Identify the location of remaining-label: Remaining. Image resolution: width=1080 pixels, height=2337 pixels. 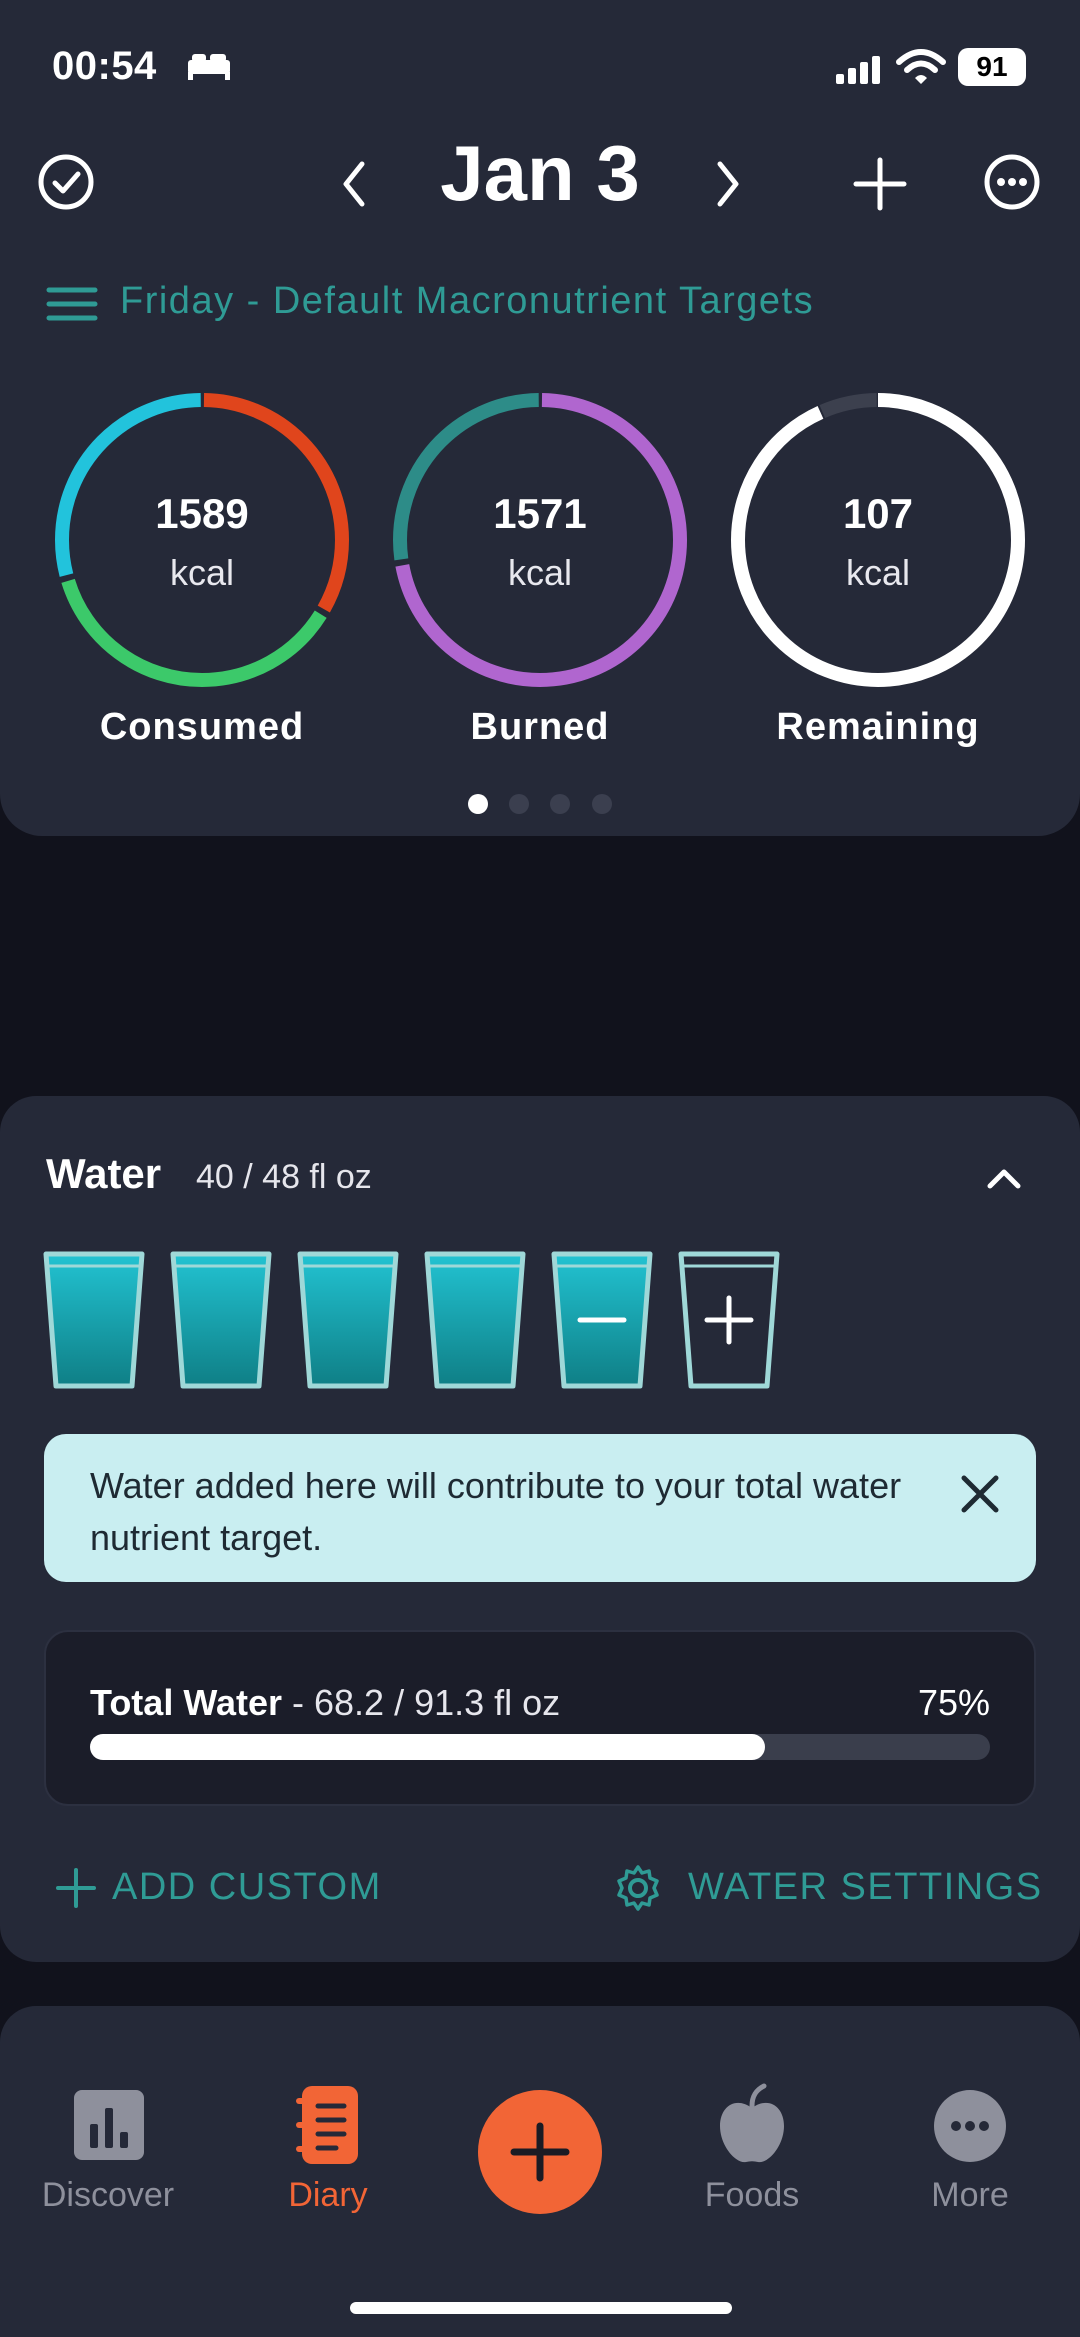
(878, 727).